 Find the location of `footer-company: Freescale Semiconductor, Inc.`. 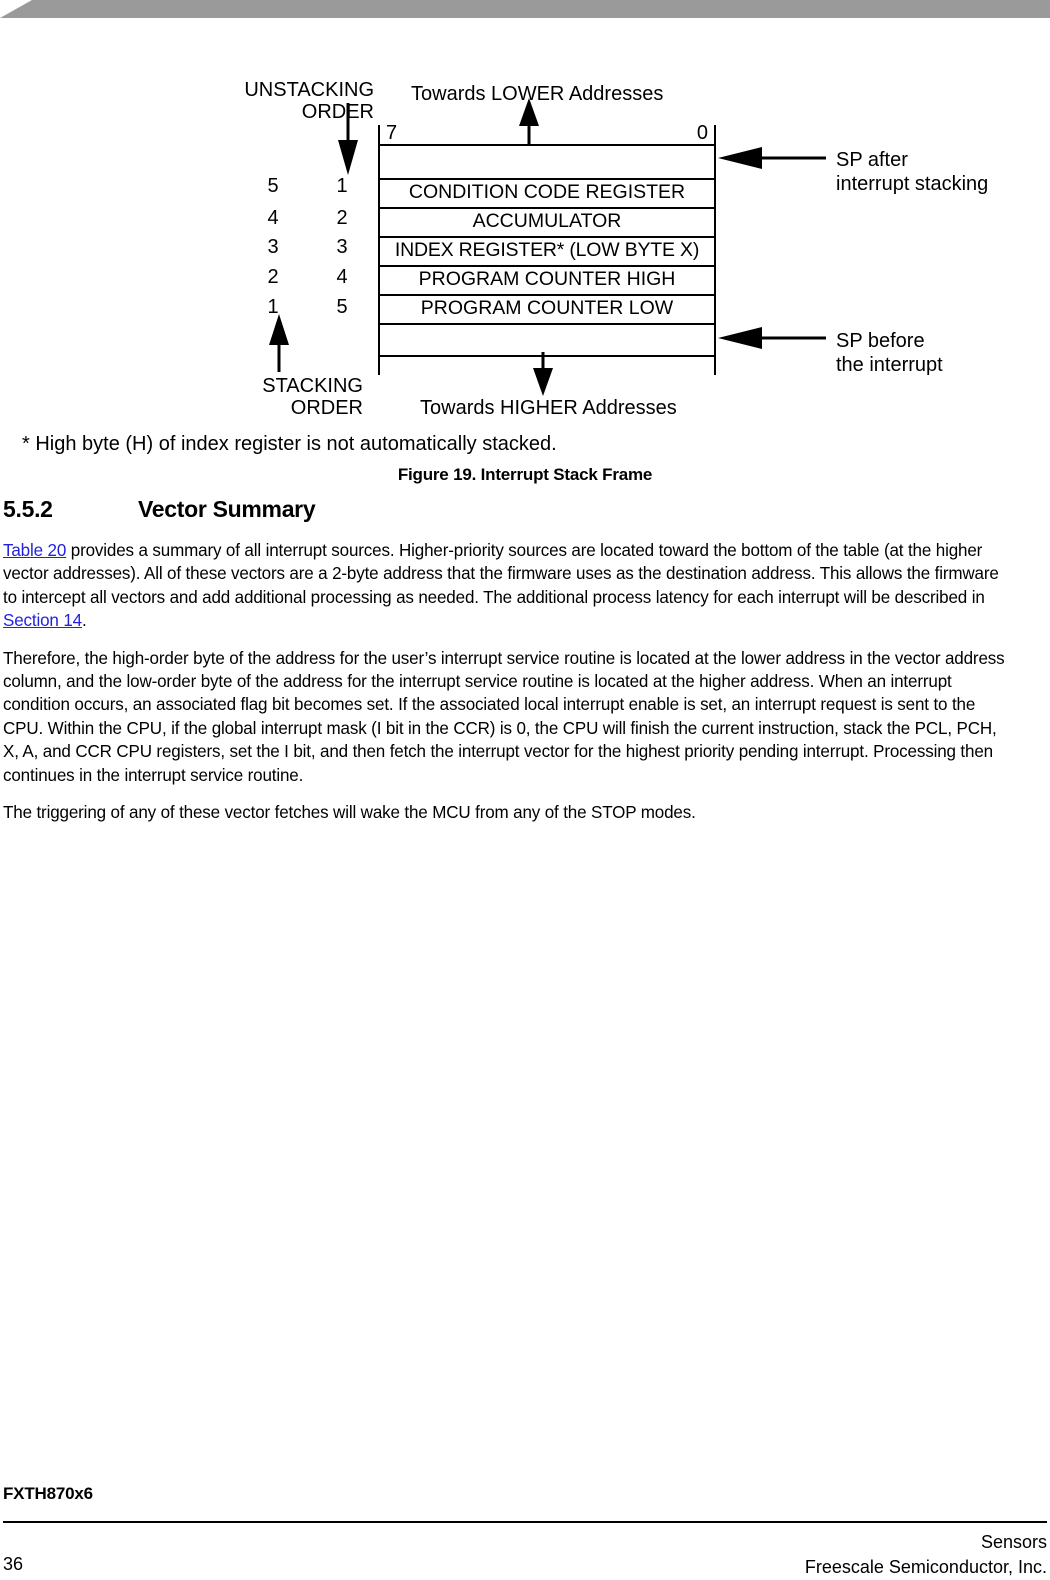

footer-company: Freescale Semiconductor, Inc. is located at coordinates (925, 1567).